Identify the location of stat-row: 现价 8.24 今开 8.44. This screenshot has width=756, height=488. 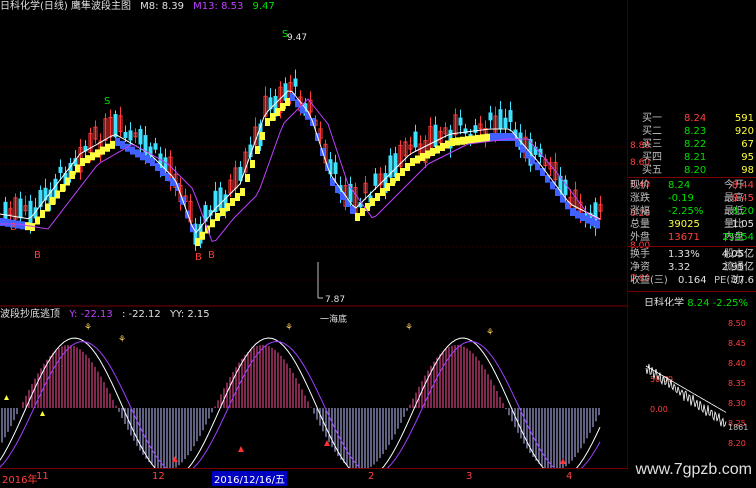
(692, 185).